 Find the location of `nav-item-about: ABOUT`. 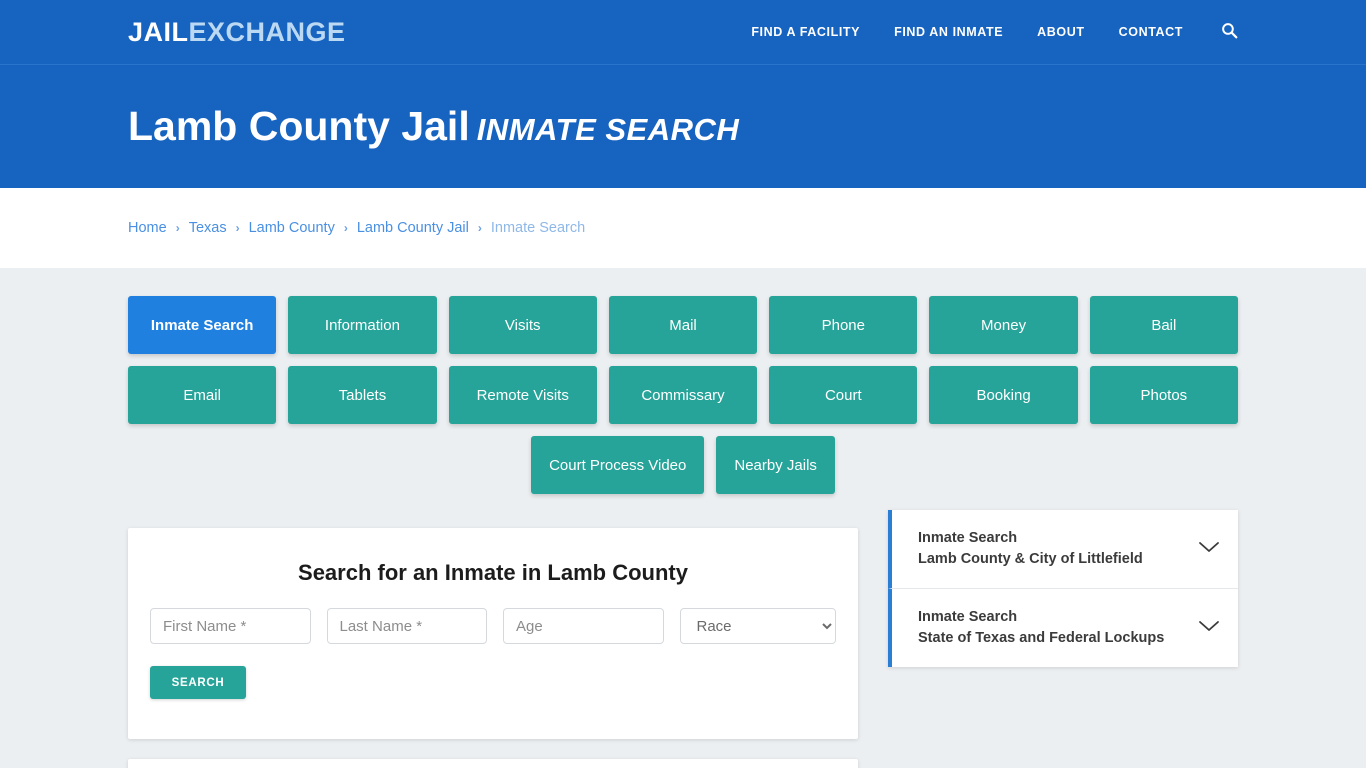

nav-item-about: ABOUT is located at coordinates (1060, 32).